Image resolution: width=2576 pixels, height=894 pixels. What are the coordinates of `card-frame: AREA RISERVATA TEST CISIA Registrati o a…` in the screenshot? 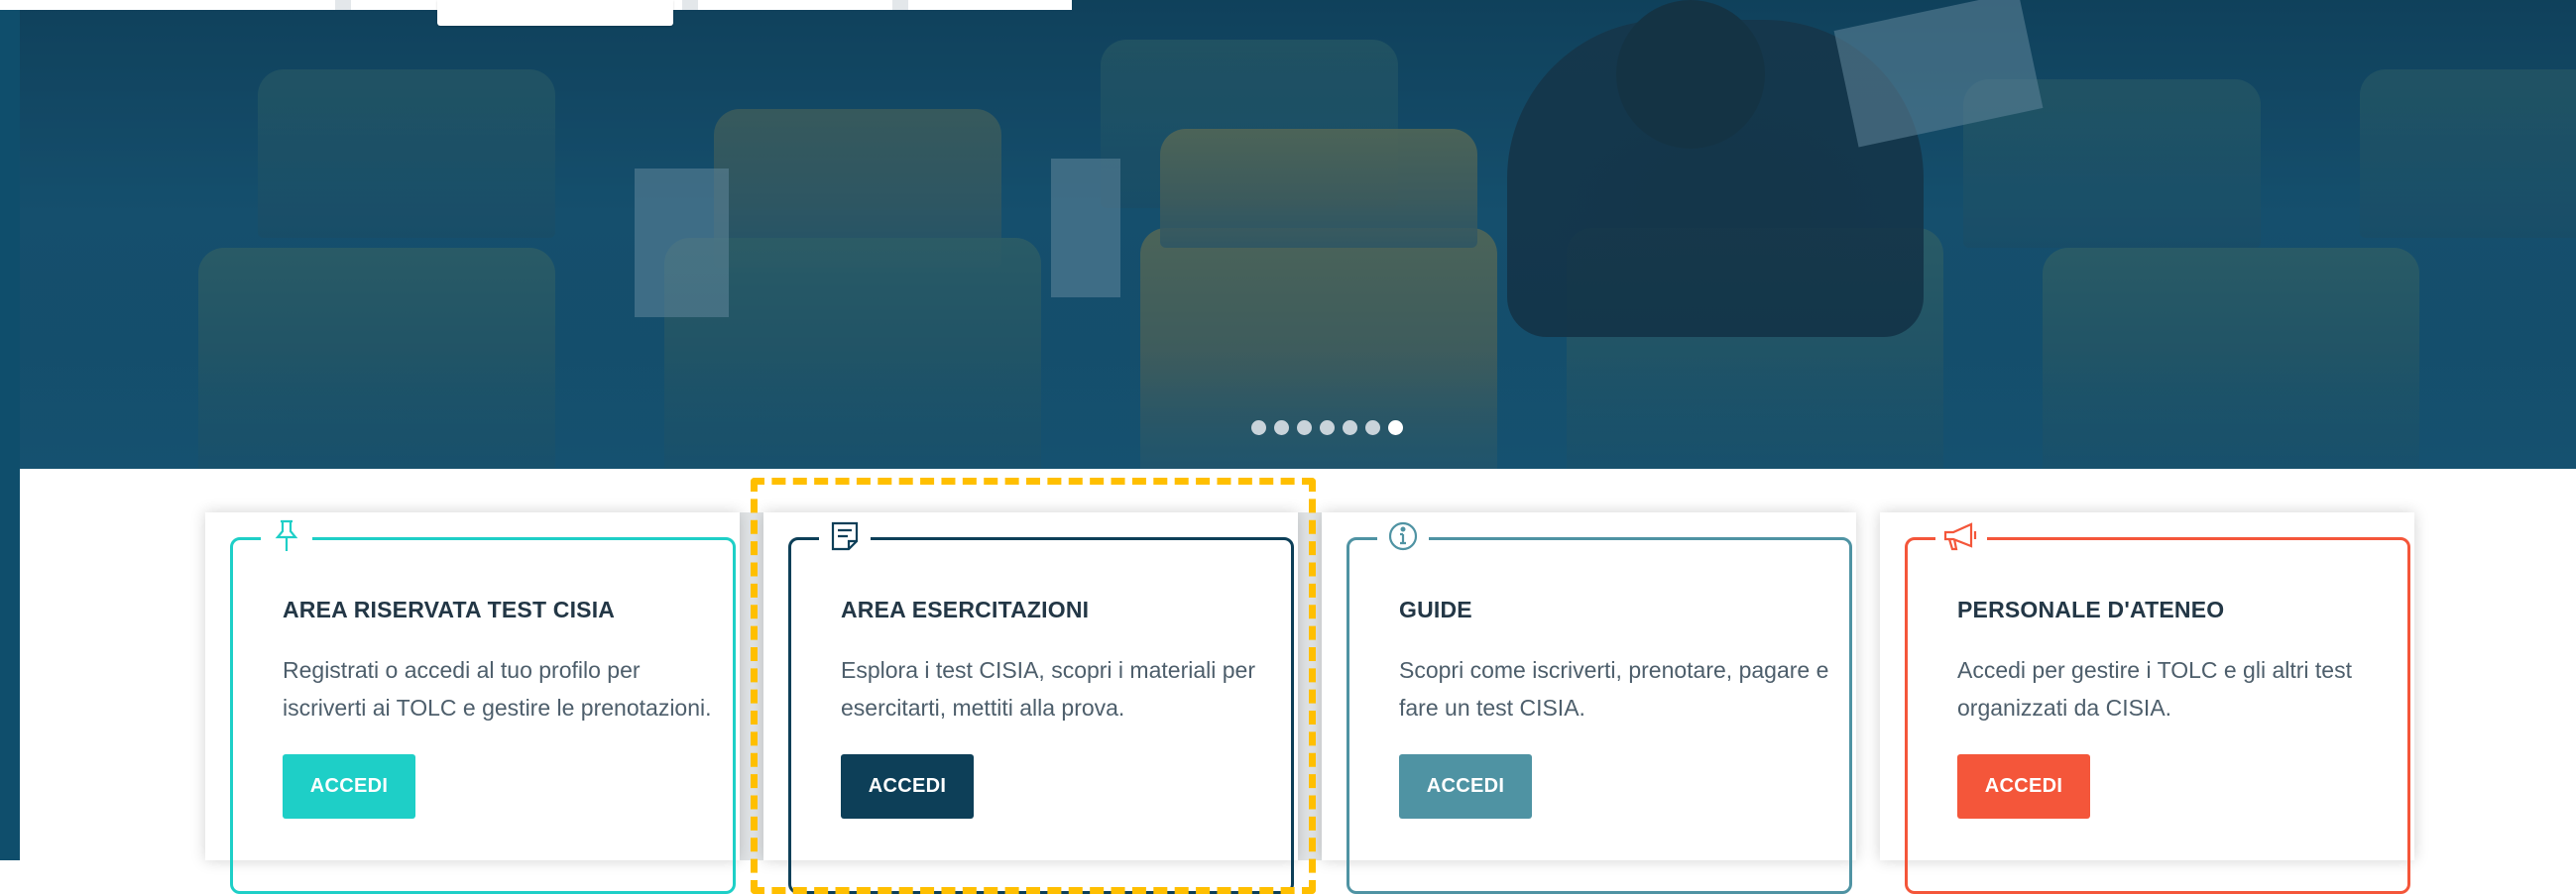 It's located at (483, 706).